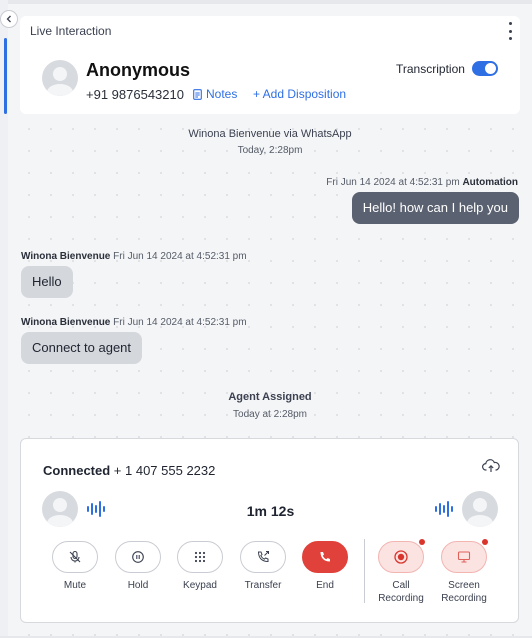  Describe the element at coordinates (435, 208) in the screenshot. I see `message-bubble-outgoing: Hello! how can I help you` at that location.